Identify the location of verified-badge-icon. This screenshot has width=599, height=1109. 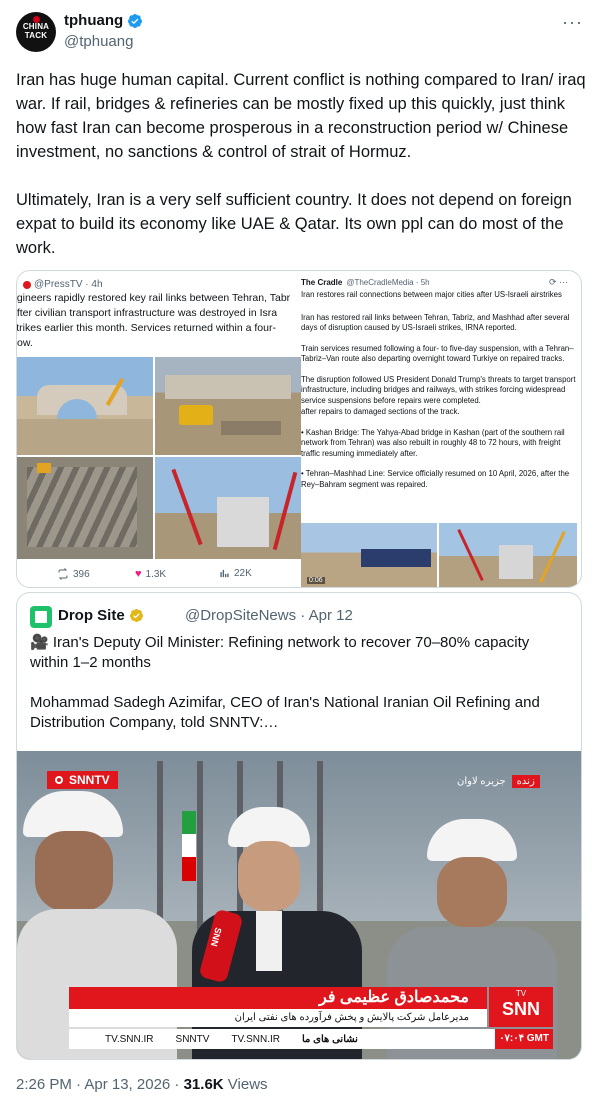
(135, 20).